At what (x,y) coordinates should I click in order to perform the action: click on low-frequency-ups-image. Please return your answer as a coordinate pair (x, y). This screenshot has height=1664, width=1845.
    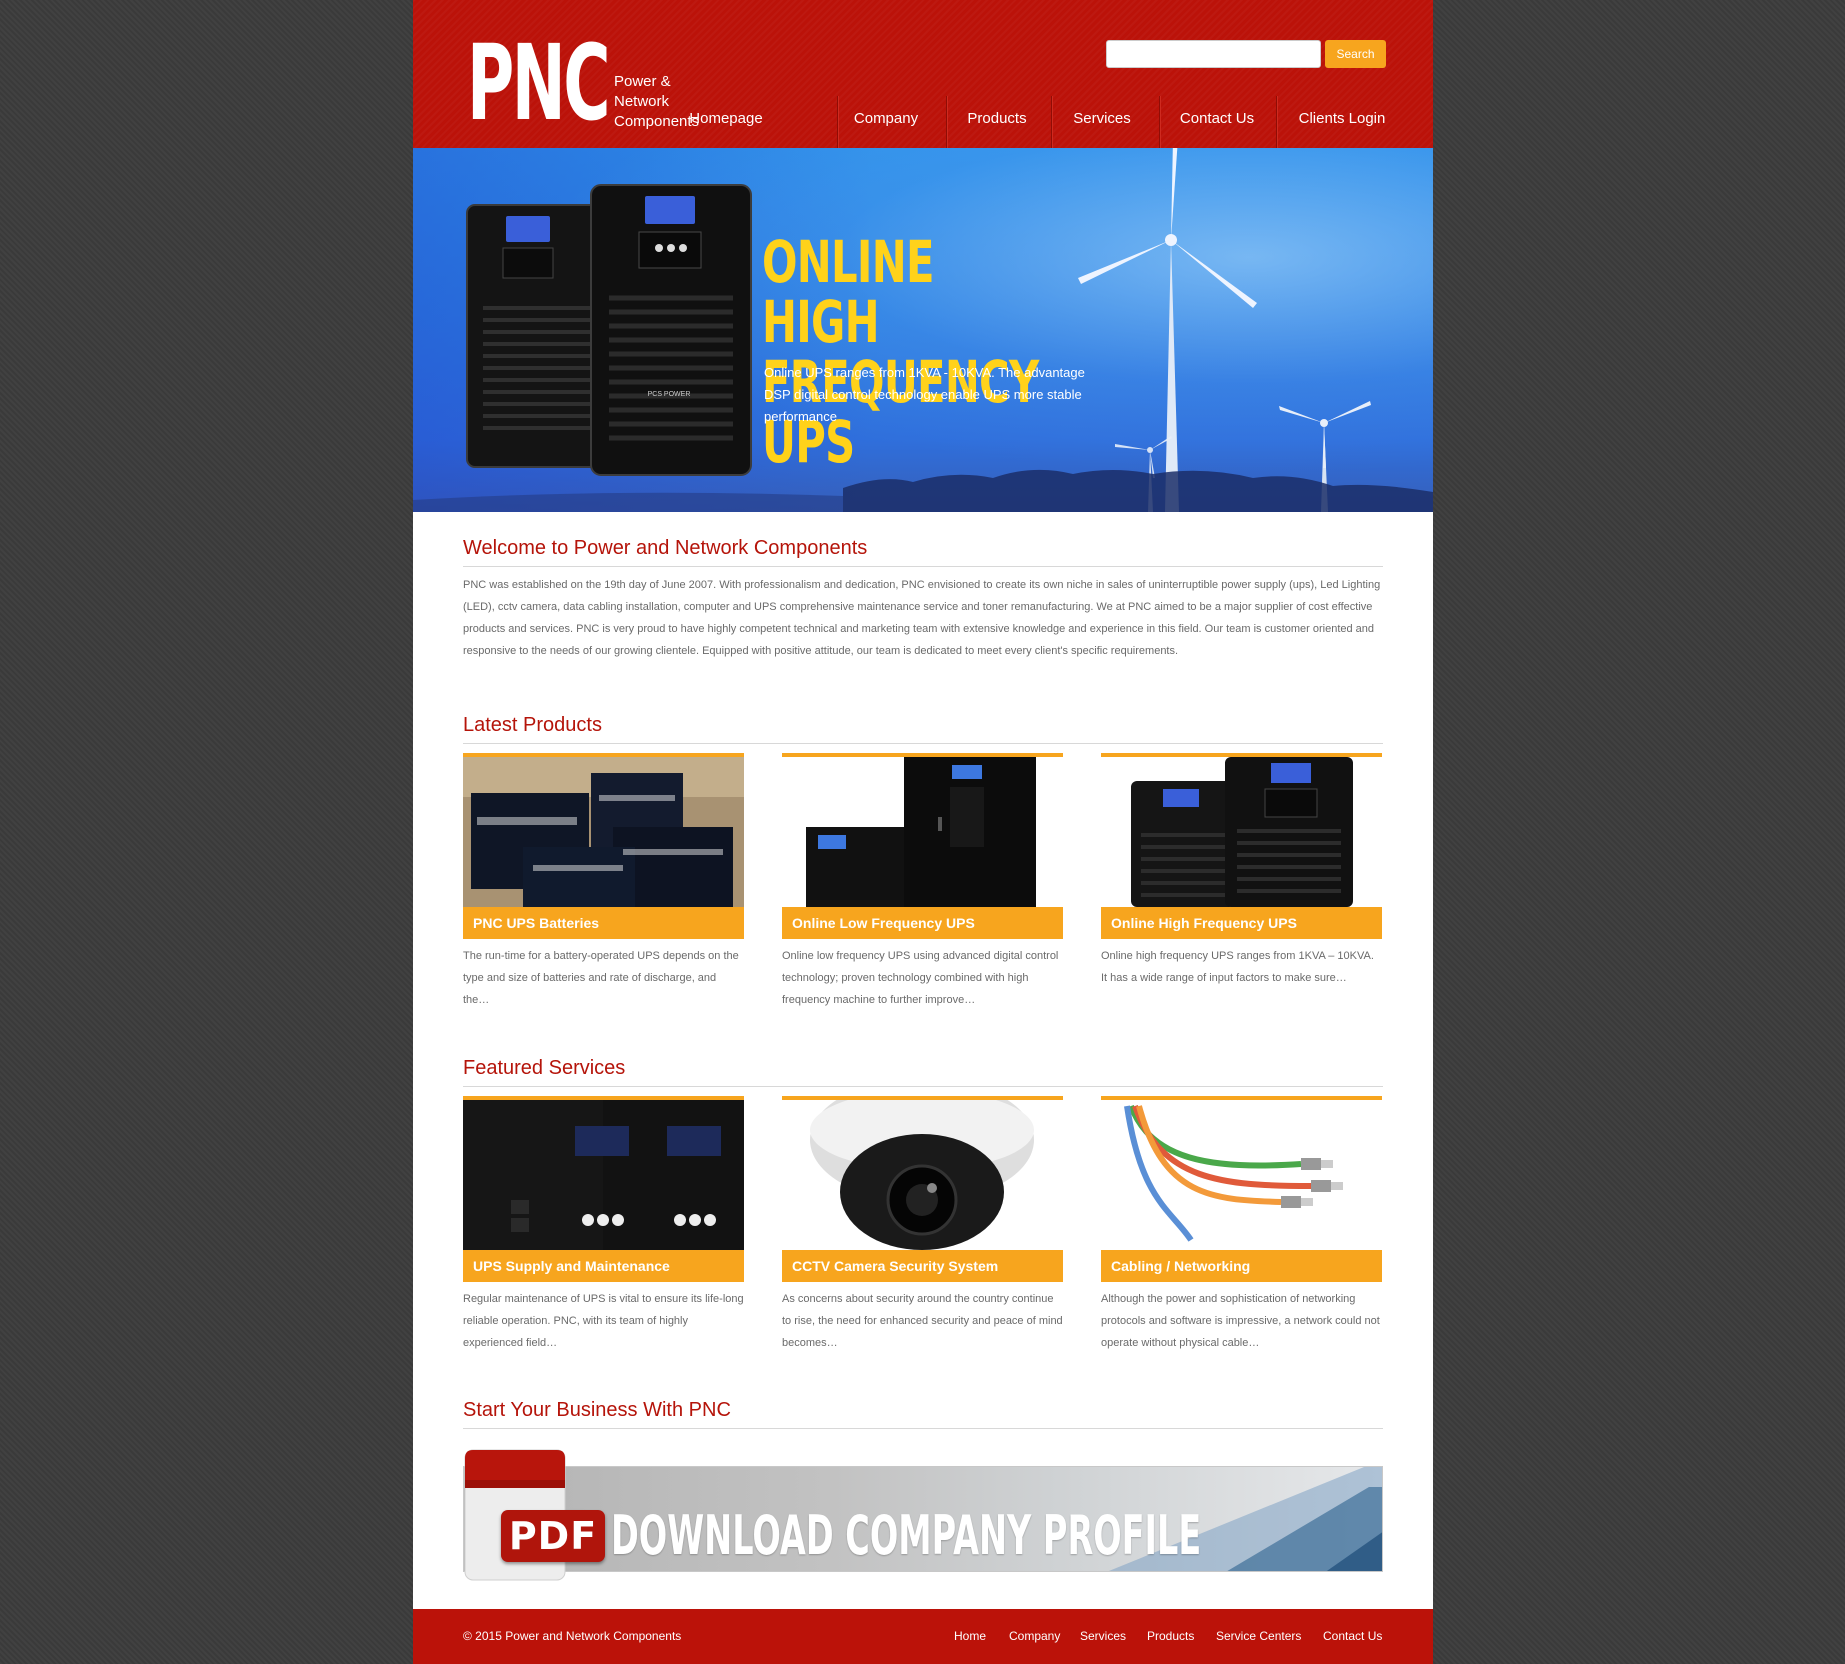
    Looking at the image, I should click on (922, 832).